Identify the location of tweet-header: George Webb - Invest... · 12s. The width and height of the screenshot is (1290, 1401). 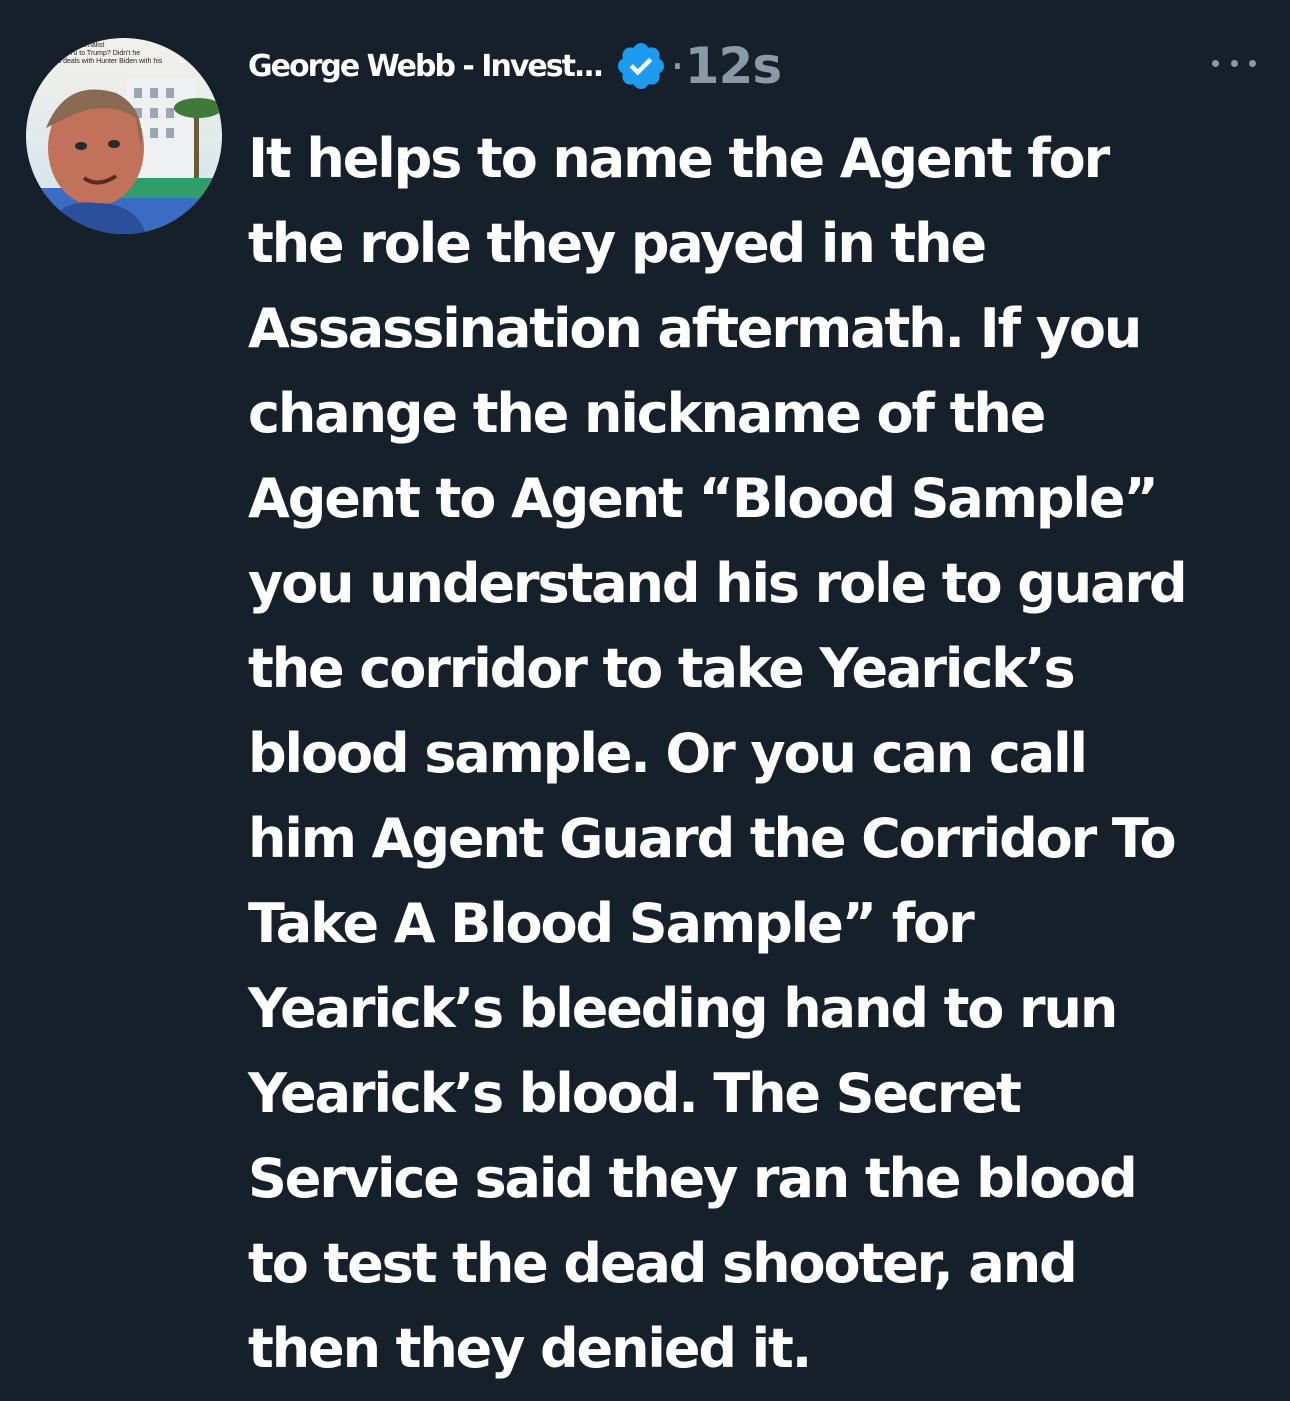
(763, 66).